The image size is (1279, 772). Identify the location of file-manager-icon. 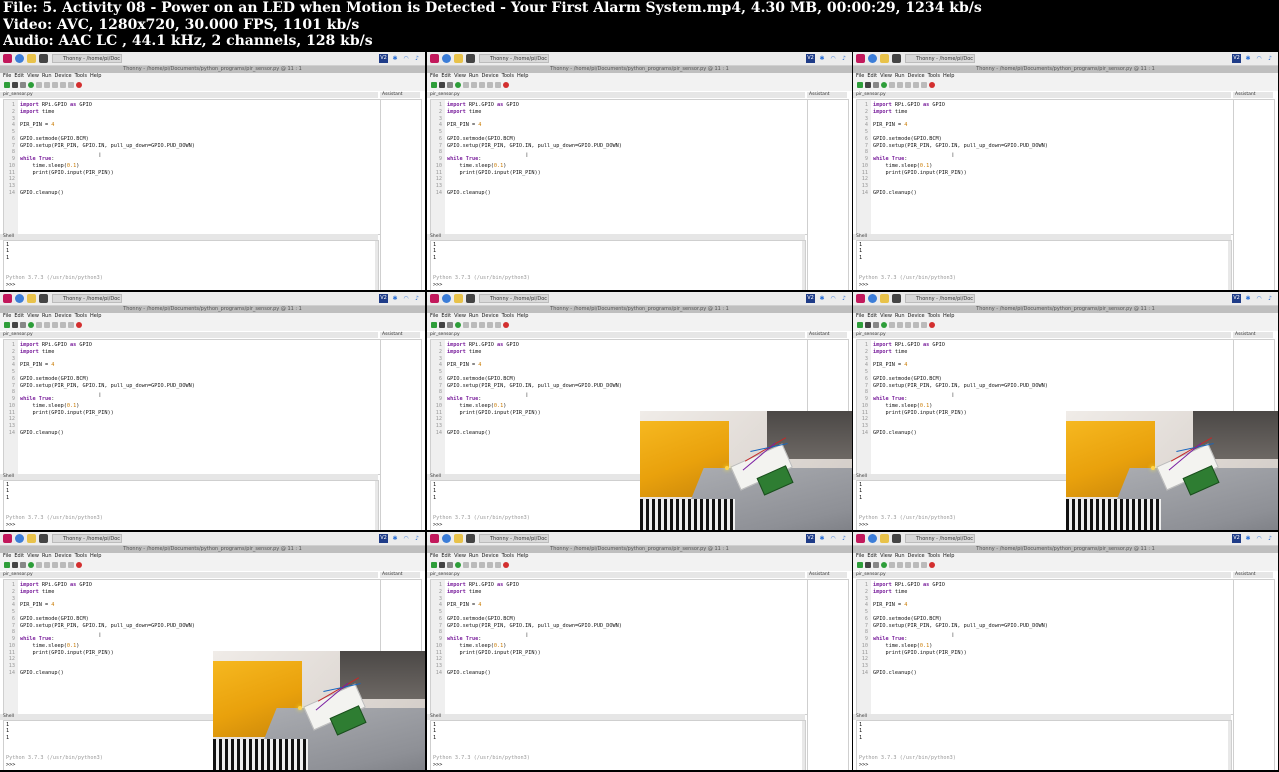
(31, 538).